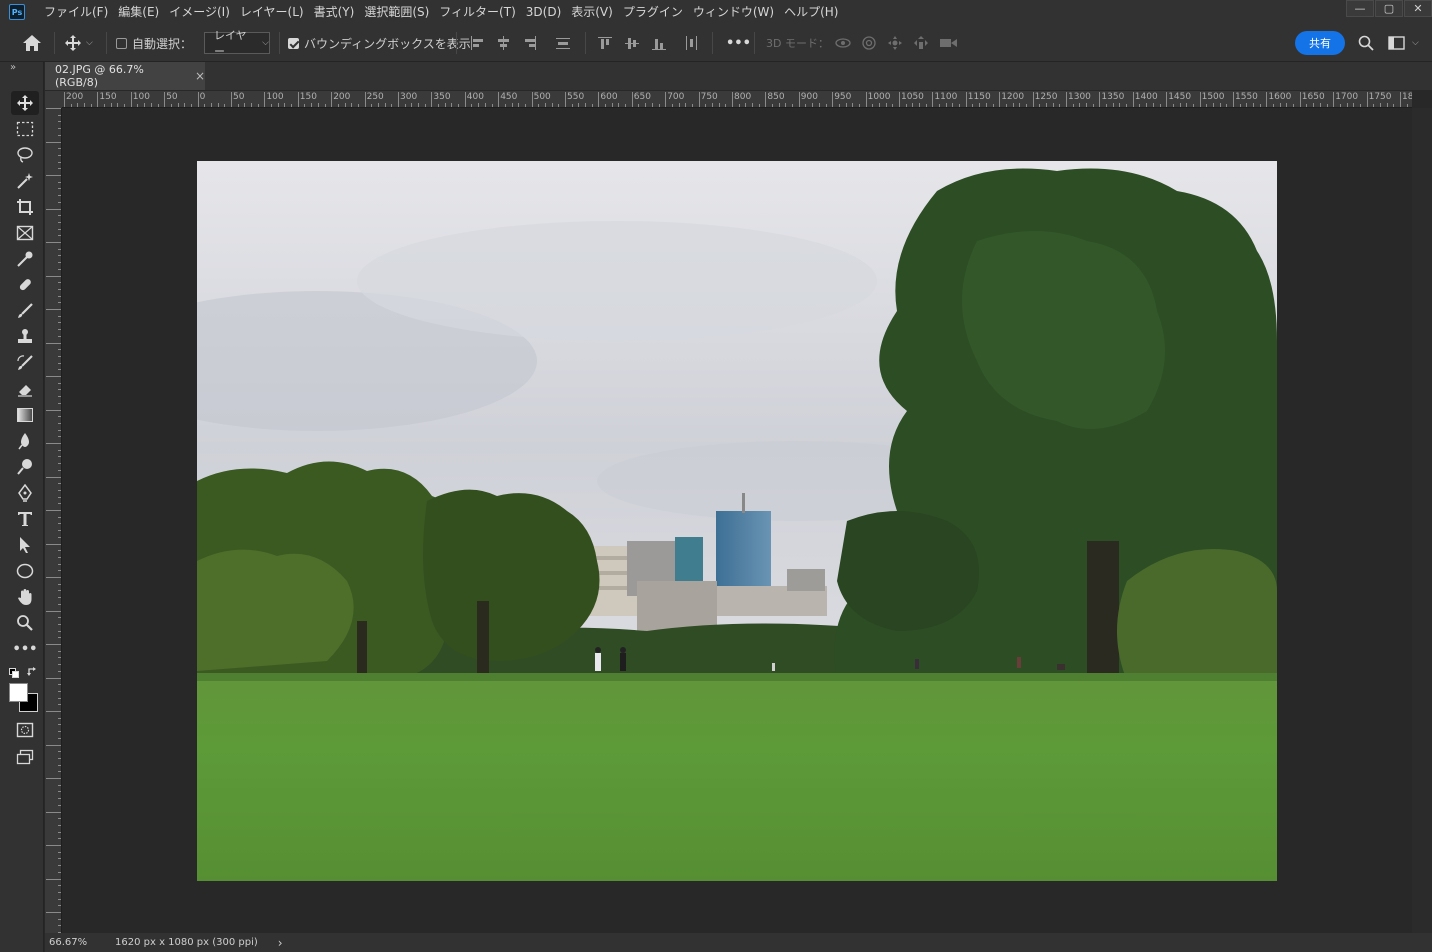  What do you see at coordinates (25, 129) in the screenshot?
I see `marquee-tool` at bounding box center [25, 129].